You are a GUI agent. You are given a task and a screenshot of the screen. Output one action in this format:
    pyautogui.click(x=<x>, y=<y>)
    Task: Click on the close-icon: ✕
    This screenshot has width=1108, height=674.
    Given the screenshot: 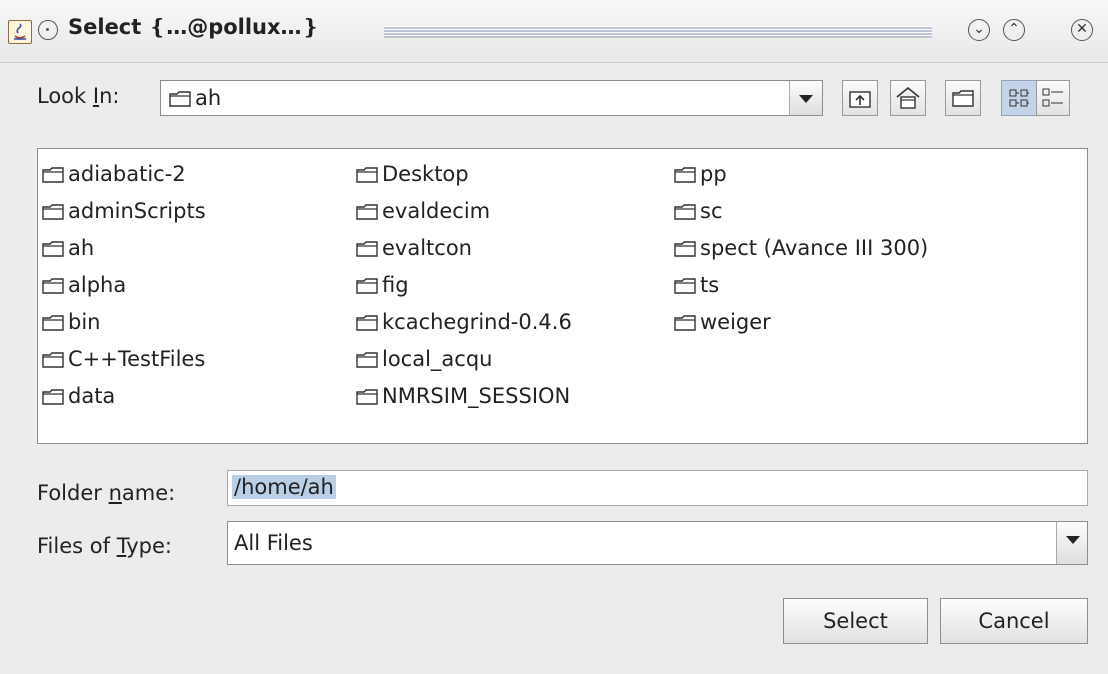 What is the action you would take?
    pyautogui.click(x=1082, y=30)
    